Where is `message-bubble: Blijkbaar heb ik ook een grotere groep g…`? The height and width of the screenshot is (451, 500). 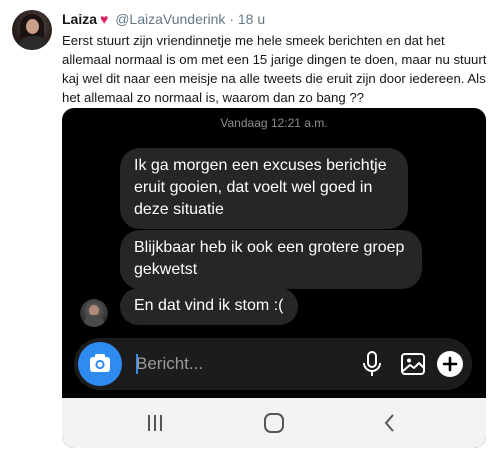 message-bubble: Blijkbaar heb ik ook een grotere groep g… is located at coordinates (271, 259).